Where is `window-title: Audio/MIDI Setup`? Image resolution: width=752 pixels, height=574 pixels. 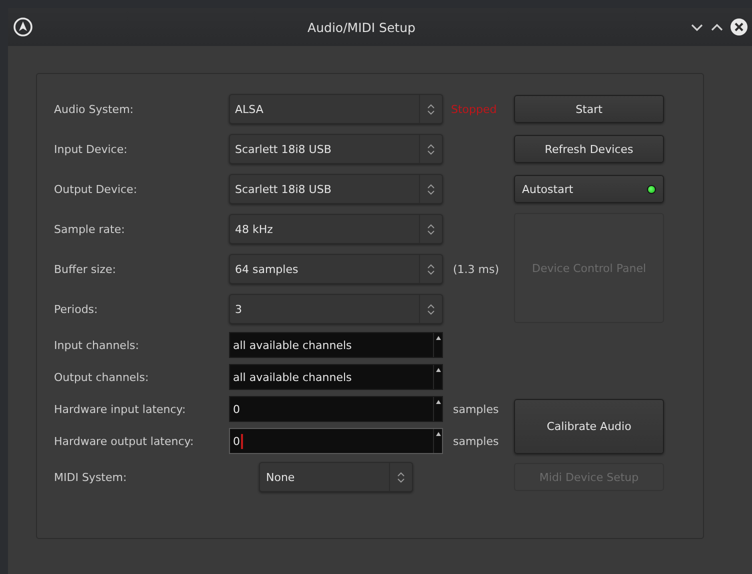 window-title: Audio/MIDI Setup is located at coordinates (361, 27).